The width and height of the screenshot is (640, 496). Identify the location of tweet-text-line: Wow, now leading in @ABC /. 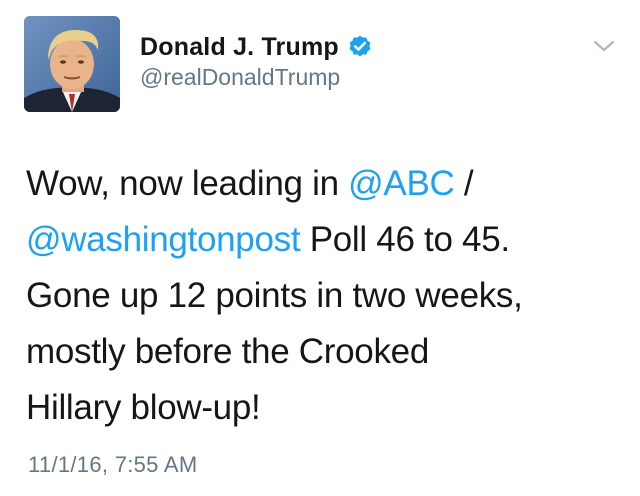
(326, 184).